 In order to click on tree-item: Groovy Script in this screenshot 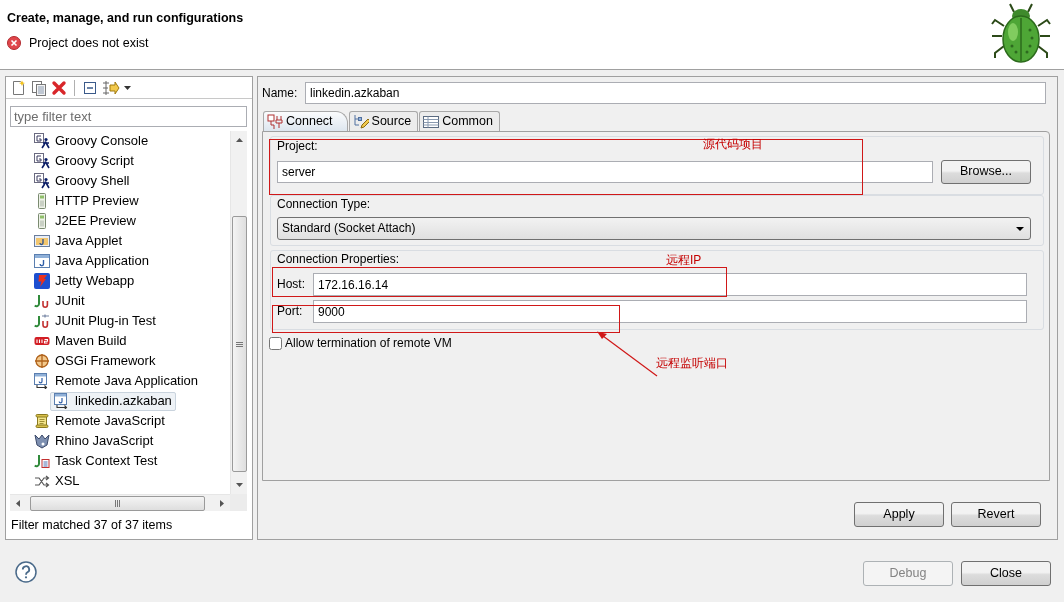, I will do `click(84, 161)`.